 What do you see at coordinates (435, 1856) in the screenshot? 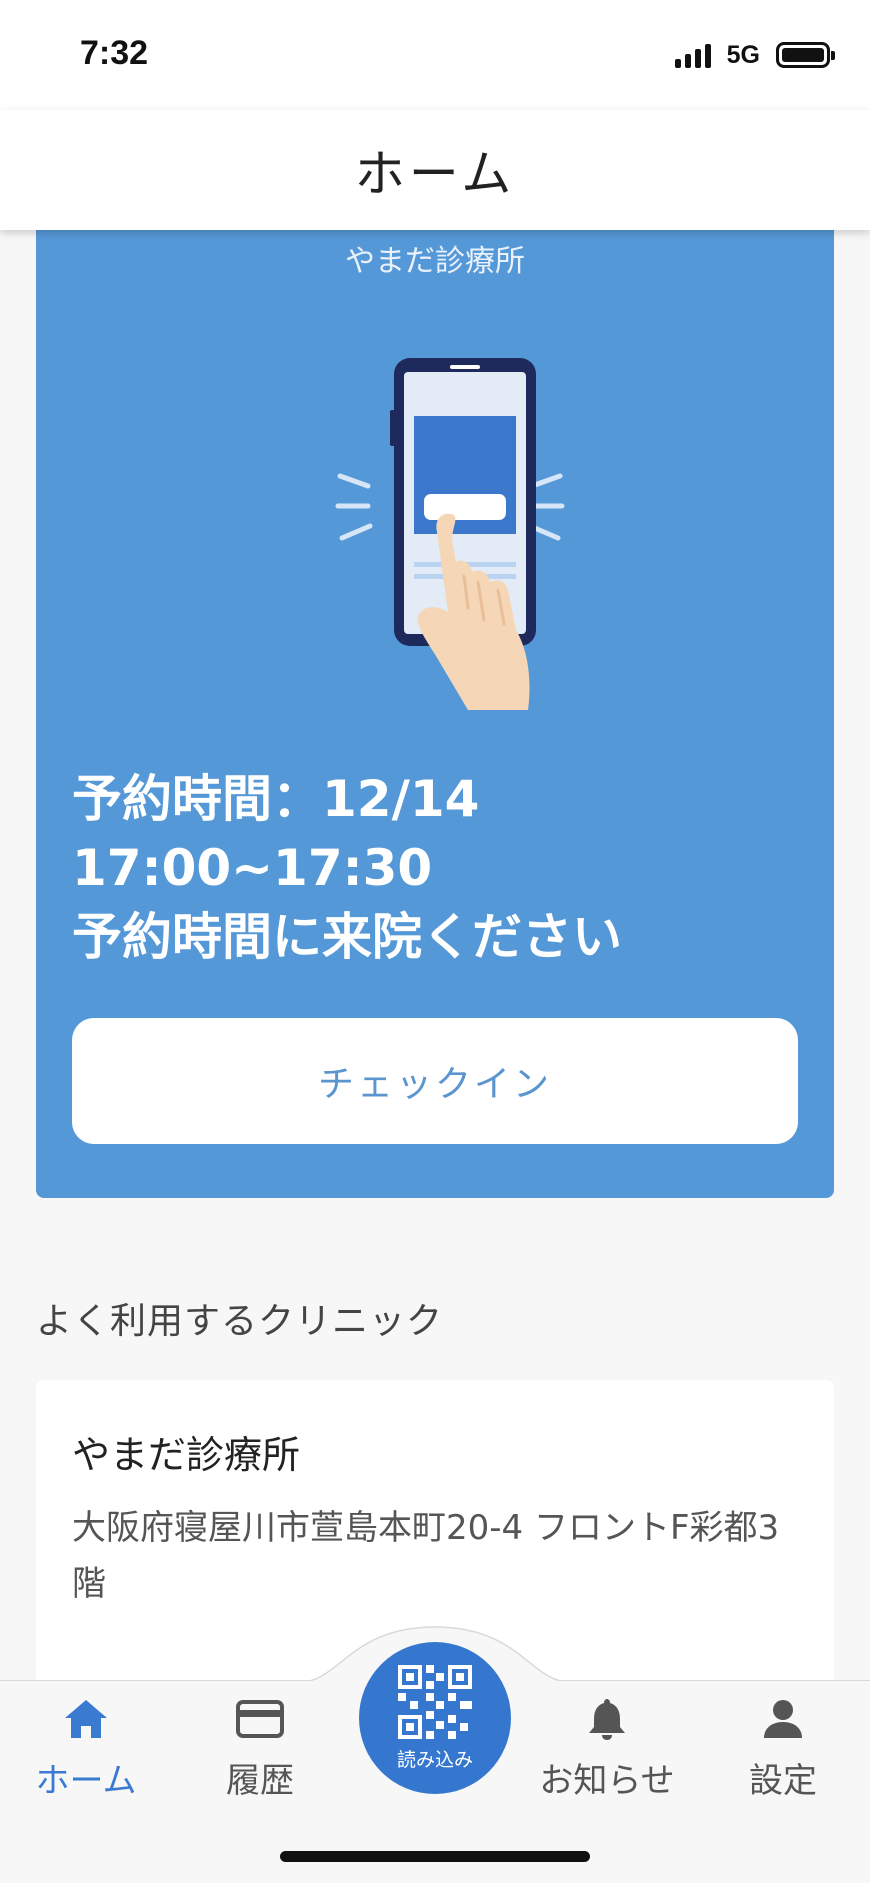
I see `home-indicator` at bounding box center [435, 1856].